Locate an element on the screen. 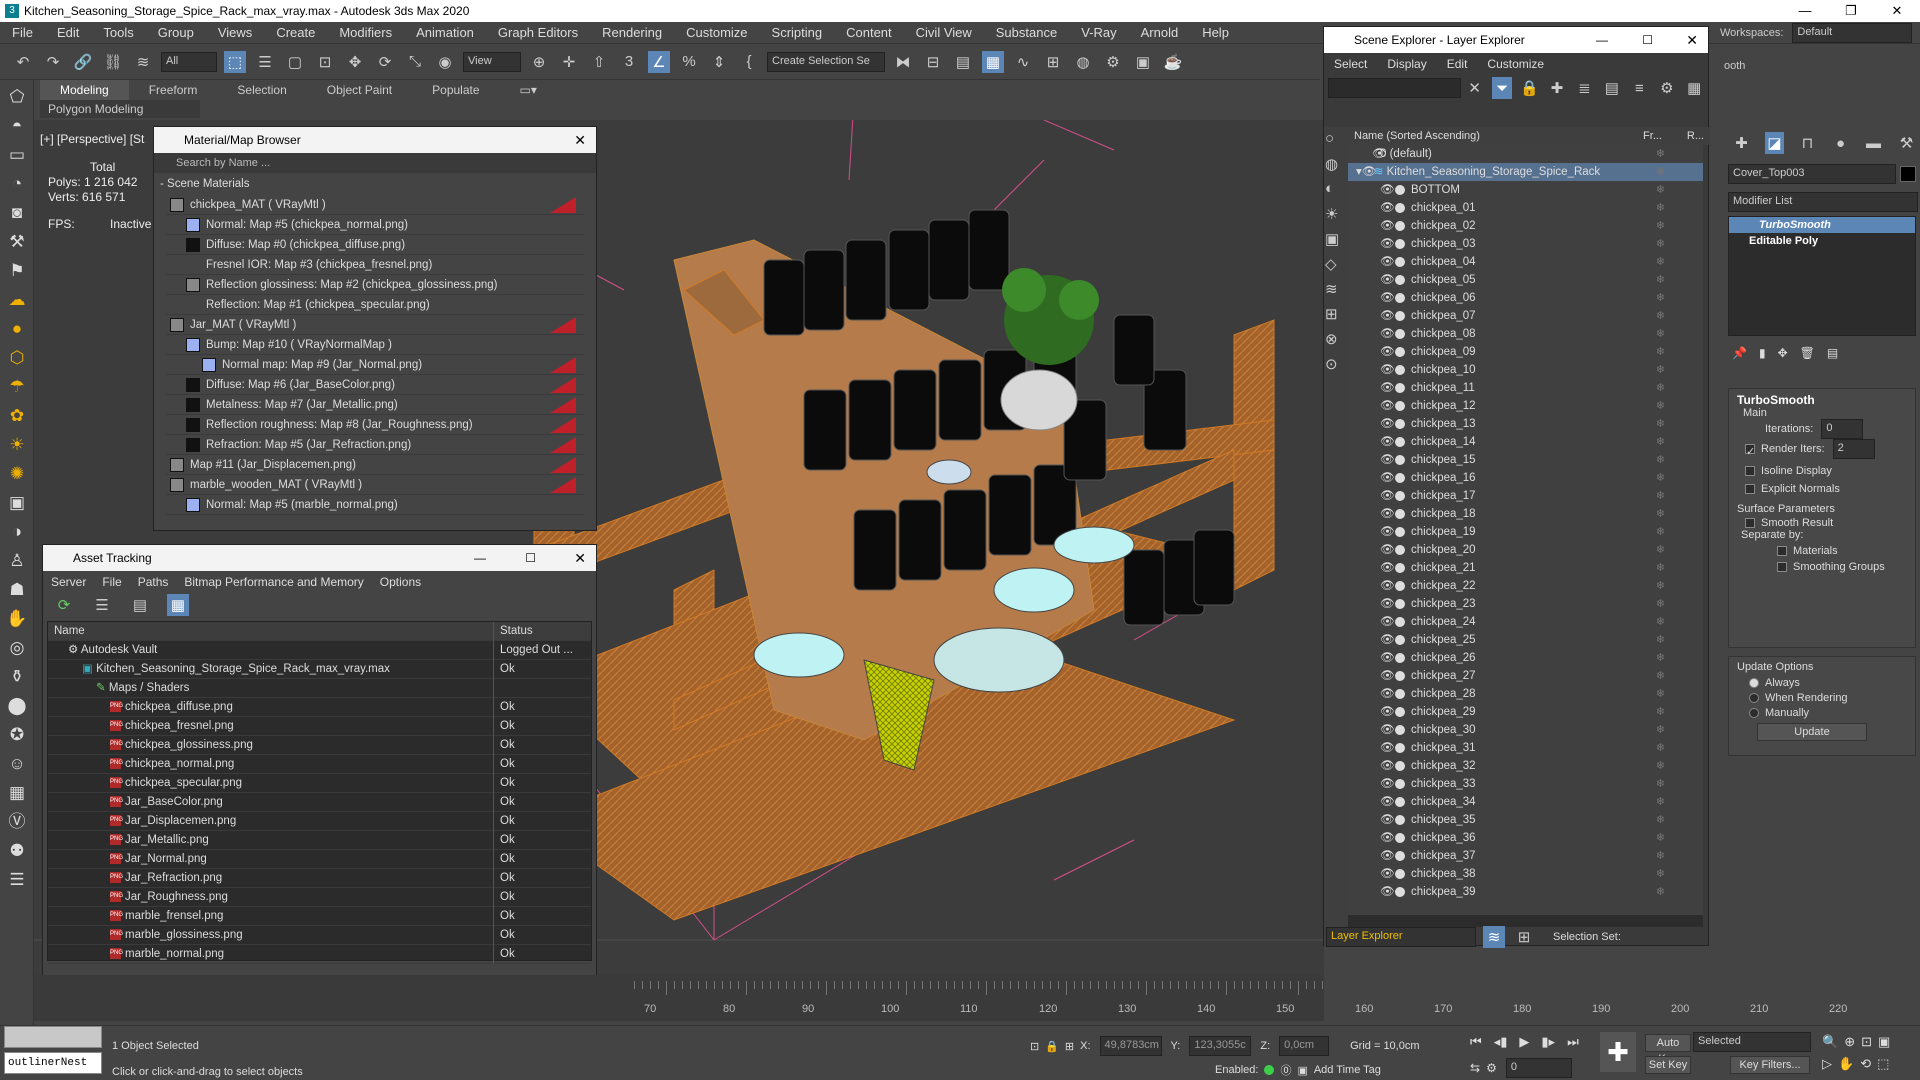  snaps-toggle-icon: 3 is located at coordinates (629, 62).